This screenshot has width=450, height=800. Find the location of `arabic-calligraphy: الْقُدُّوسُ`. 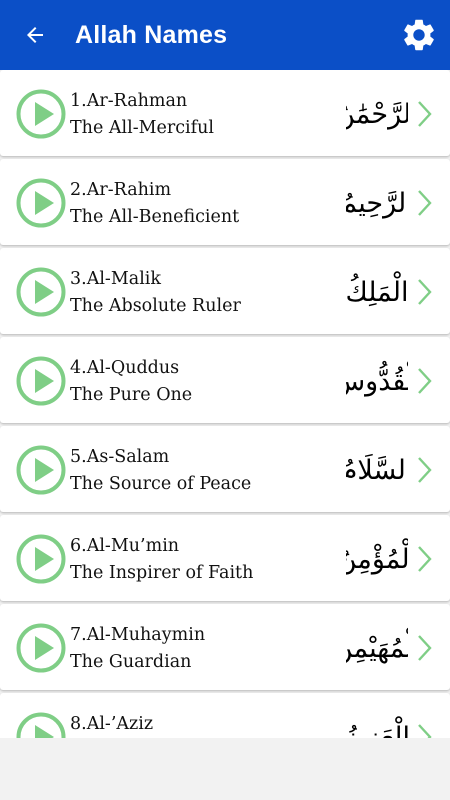

arabic-calligraphy: الْقُدُّوسُ is located at coordinates (377, 381).